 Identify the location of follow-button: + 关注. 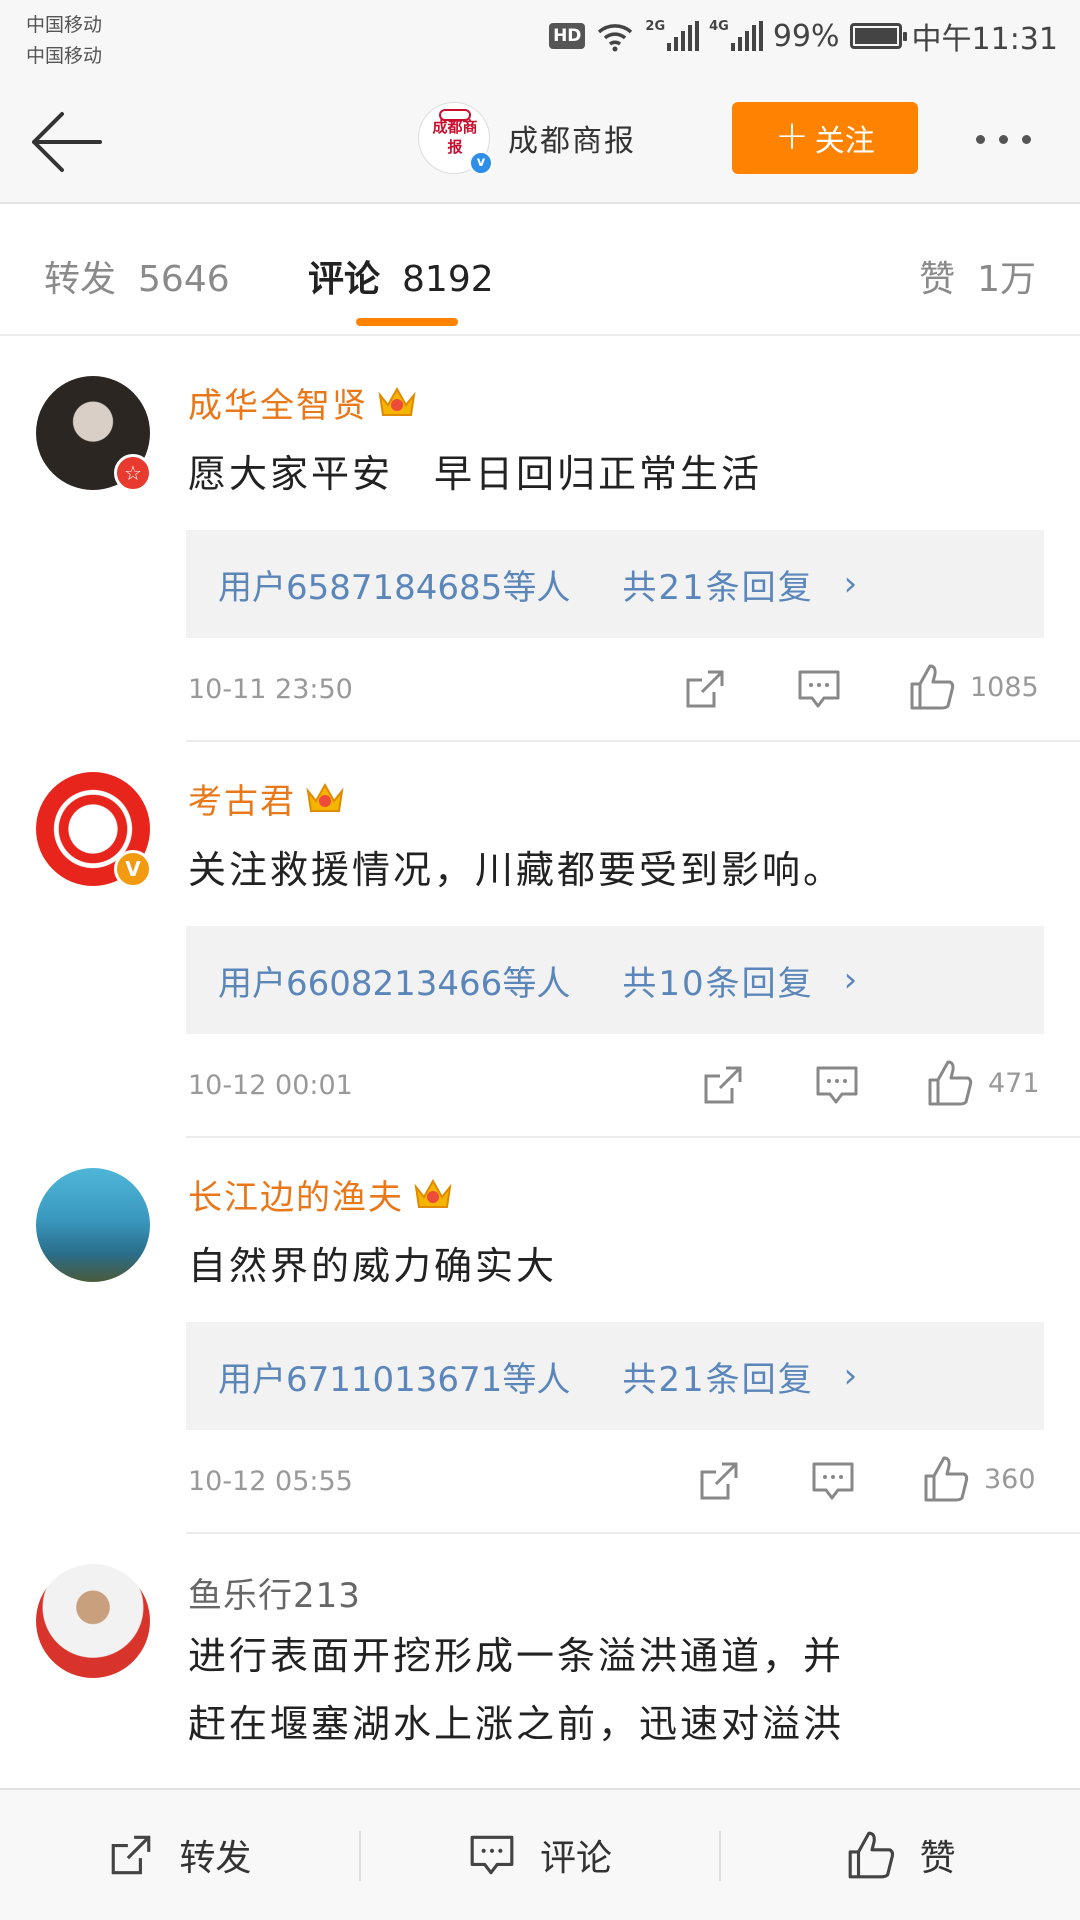
(825, 138).